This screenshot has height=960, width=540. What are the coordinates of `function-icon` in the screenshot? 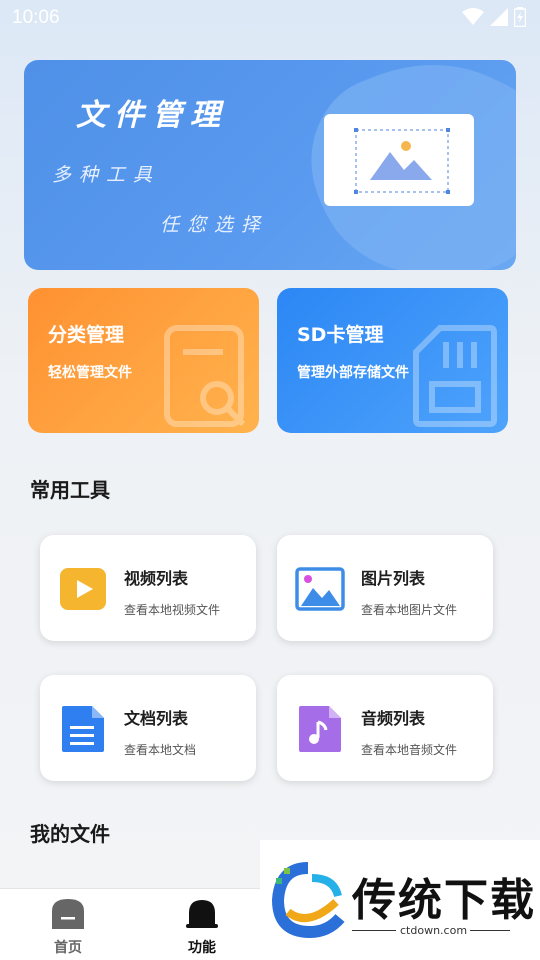 It's located at (202, 914).